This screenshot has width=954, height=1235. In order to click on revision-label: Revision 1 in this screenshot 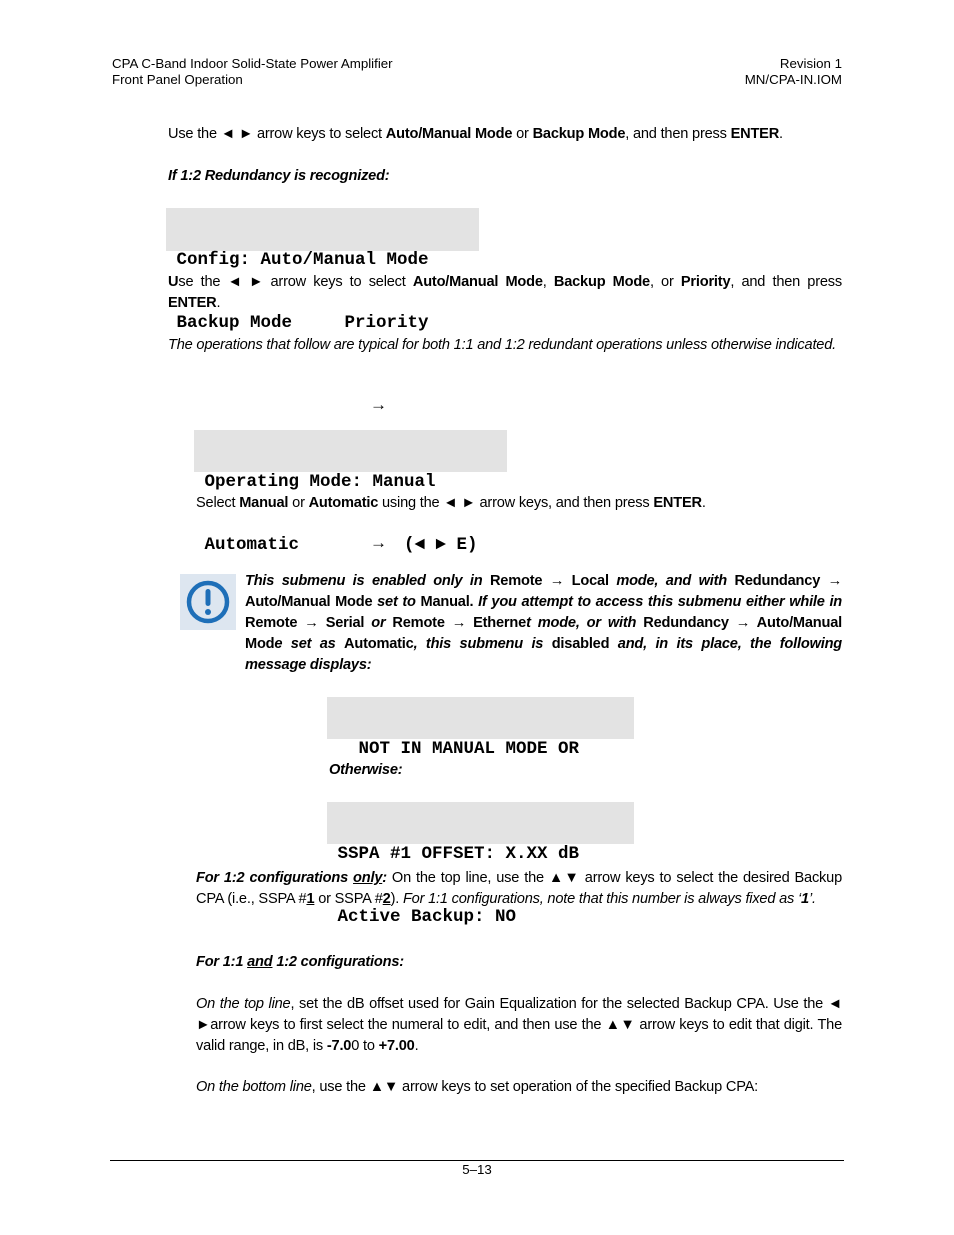, I will do `click(810, 63)`.